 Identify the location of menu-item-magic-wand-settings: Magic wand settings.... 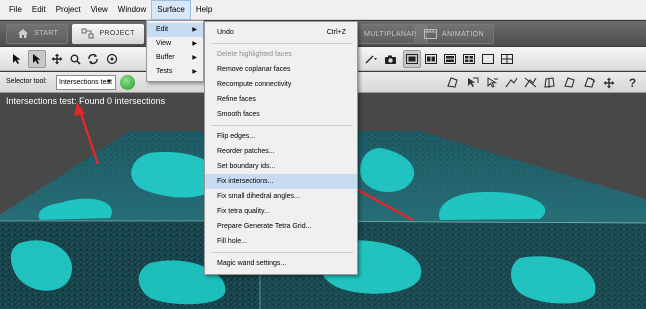
(281, 263).